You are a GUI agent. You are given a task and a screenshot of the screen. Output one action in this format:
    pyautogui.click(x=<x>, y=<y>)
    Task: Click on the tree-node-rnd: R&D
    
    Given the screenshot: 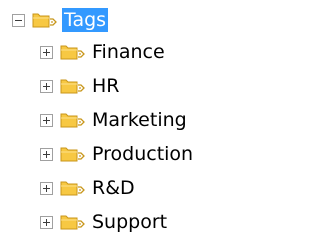 What is the action you would take?
    pyautogui.click(x=88, y=188)
    